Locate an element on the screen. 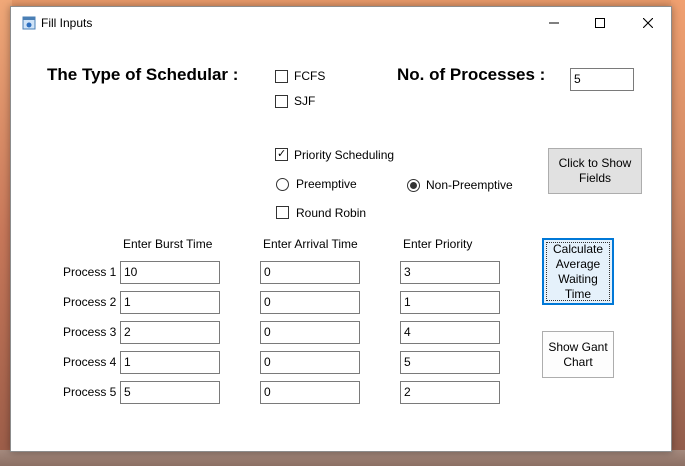 The image size is (685, 466). priority-checkbox-box: ✓ is located at coordinates (281, 154).